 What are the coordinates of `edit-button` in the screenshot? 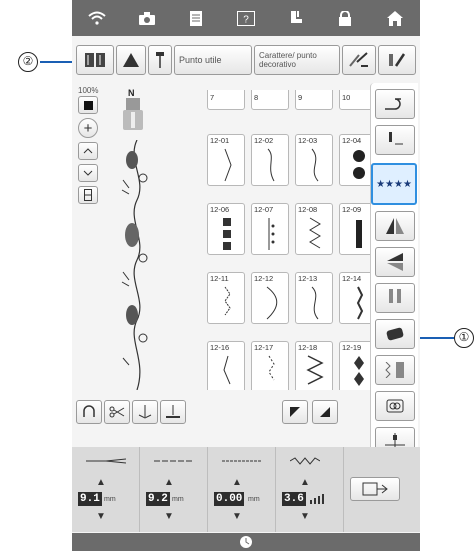 It's located at (359, 60).